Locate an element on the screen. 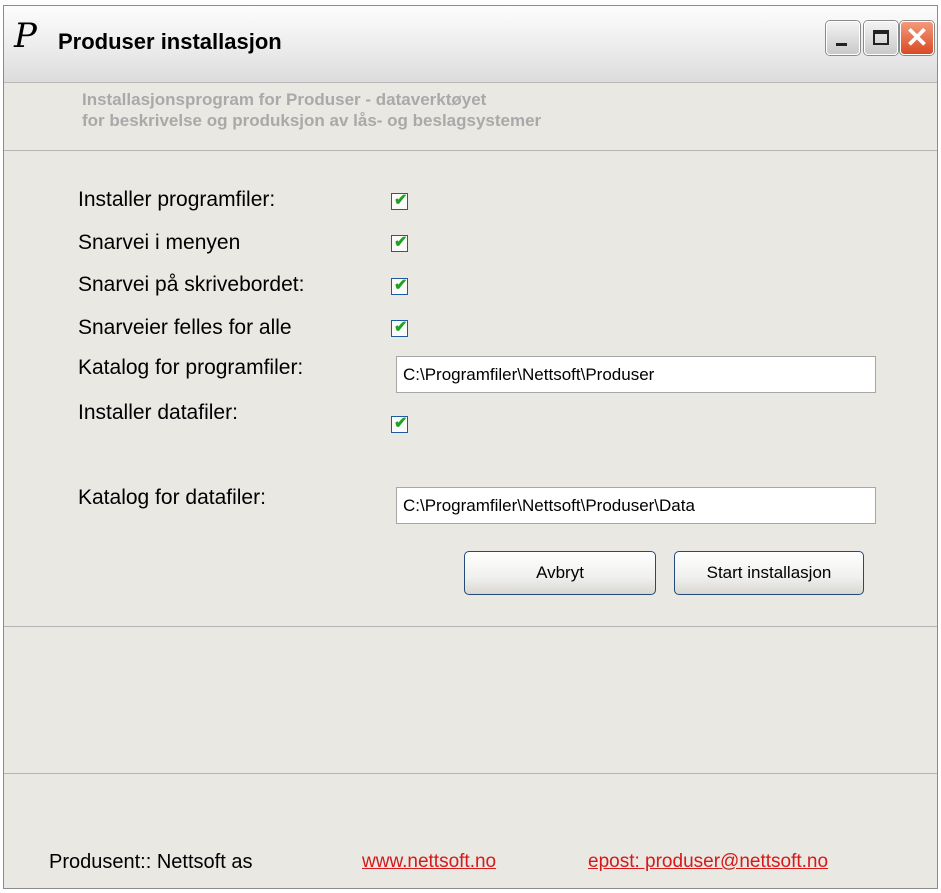 The image size is (941, 893). divider-upper is located at coordinates (470, 626).